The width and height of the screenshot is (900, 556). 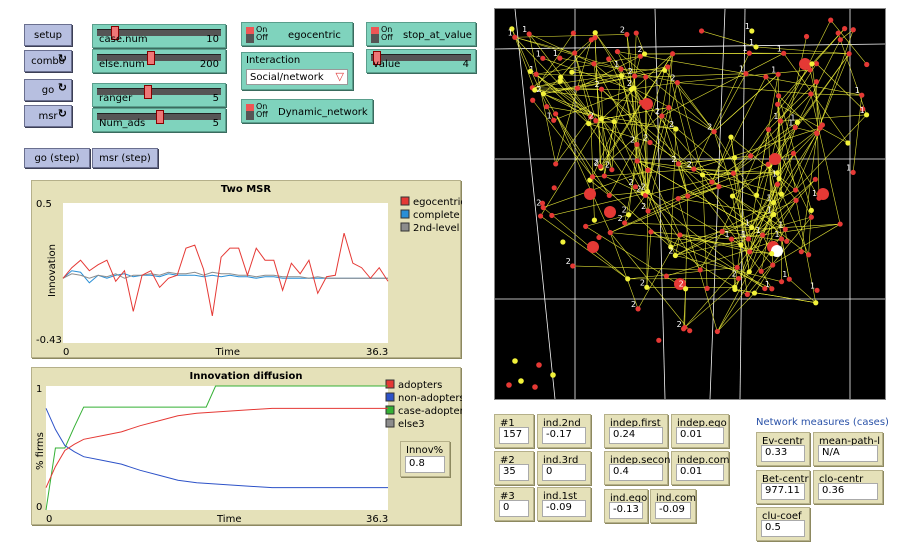 I want to click on monitor-value: 0.5, so click(x=783, y=528).